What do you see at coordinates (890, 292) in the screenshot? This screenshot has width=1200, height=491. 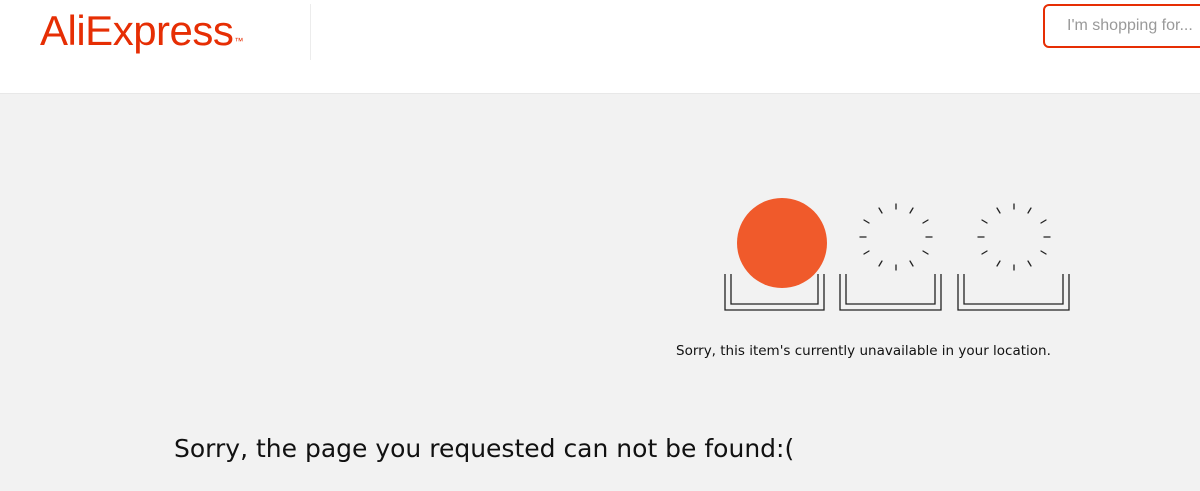 I see `slot-2-icon` at bounding box center [890, 292].